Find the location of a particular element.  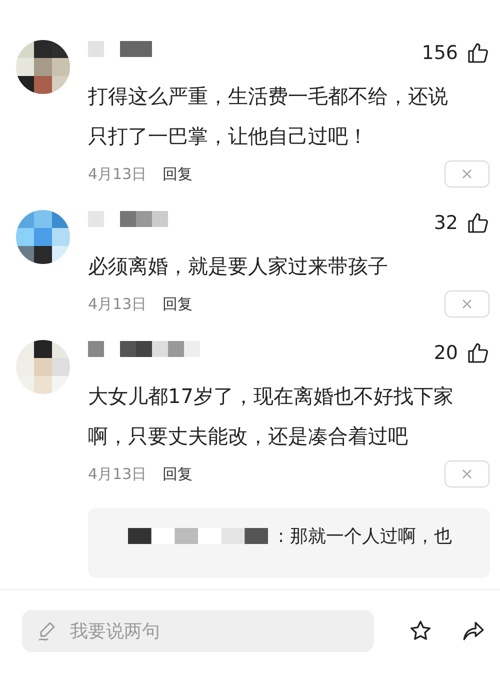

like-count: 20 is located at coordinates (446, 353).